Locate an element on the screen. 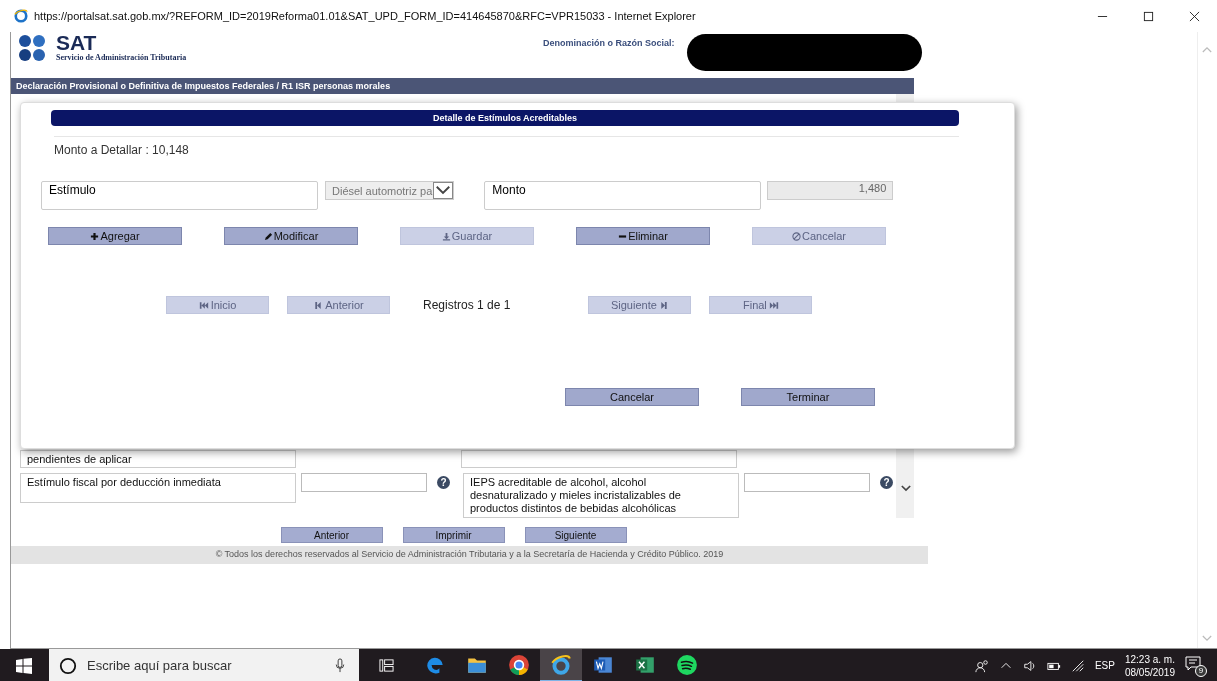 Image resolution: width=1217 pixels, height=681 pixels. dialog-title: Detalle de Estímulos Acreditables is located at coordinates (505, 118).